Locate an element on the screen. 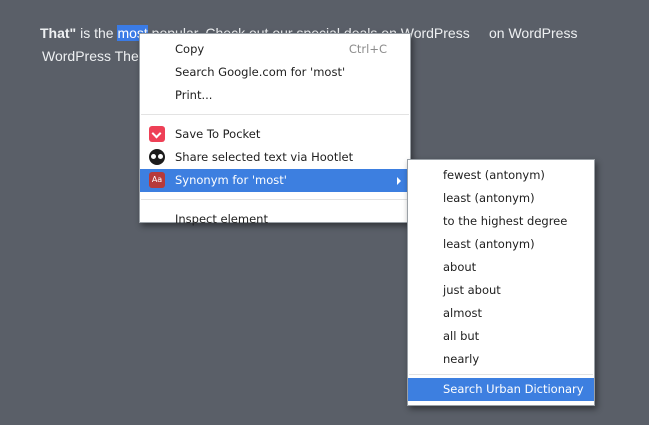  menu-item-label: Share selected text via Hootlet is located at coordinates (264, 157).